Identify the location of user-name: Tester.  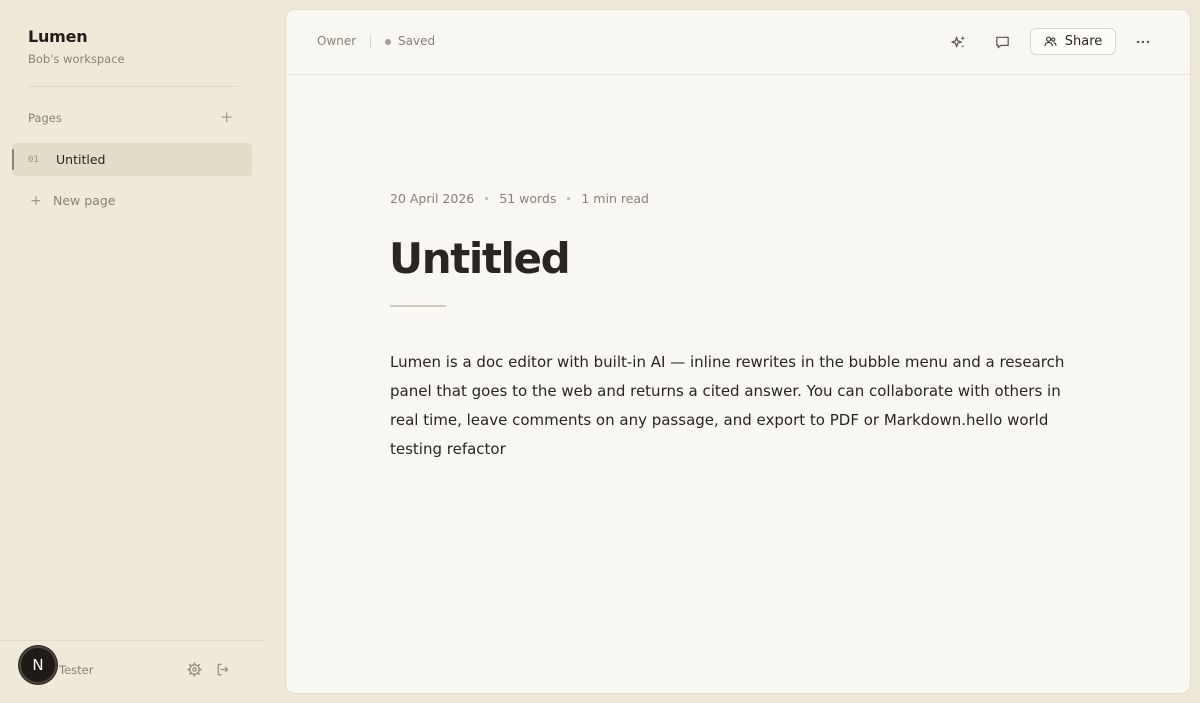
(76, 670).